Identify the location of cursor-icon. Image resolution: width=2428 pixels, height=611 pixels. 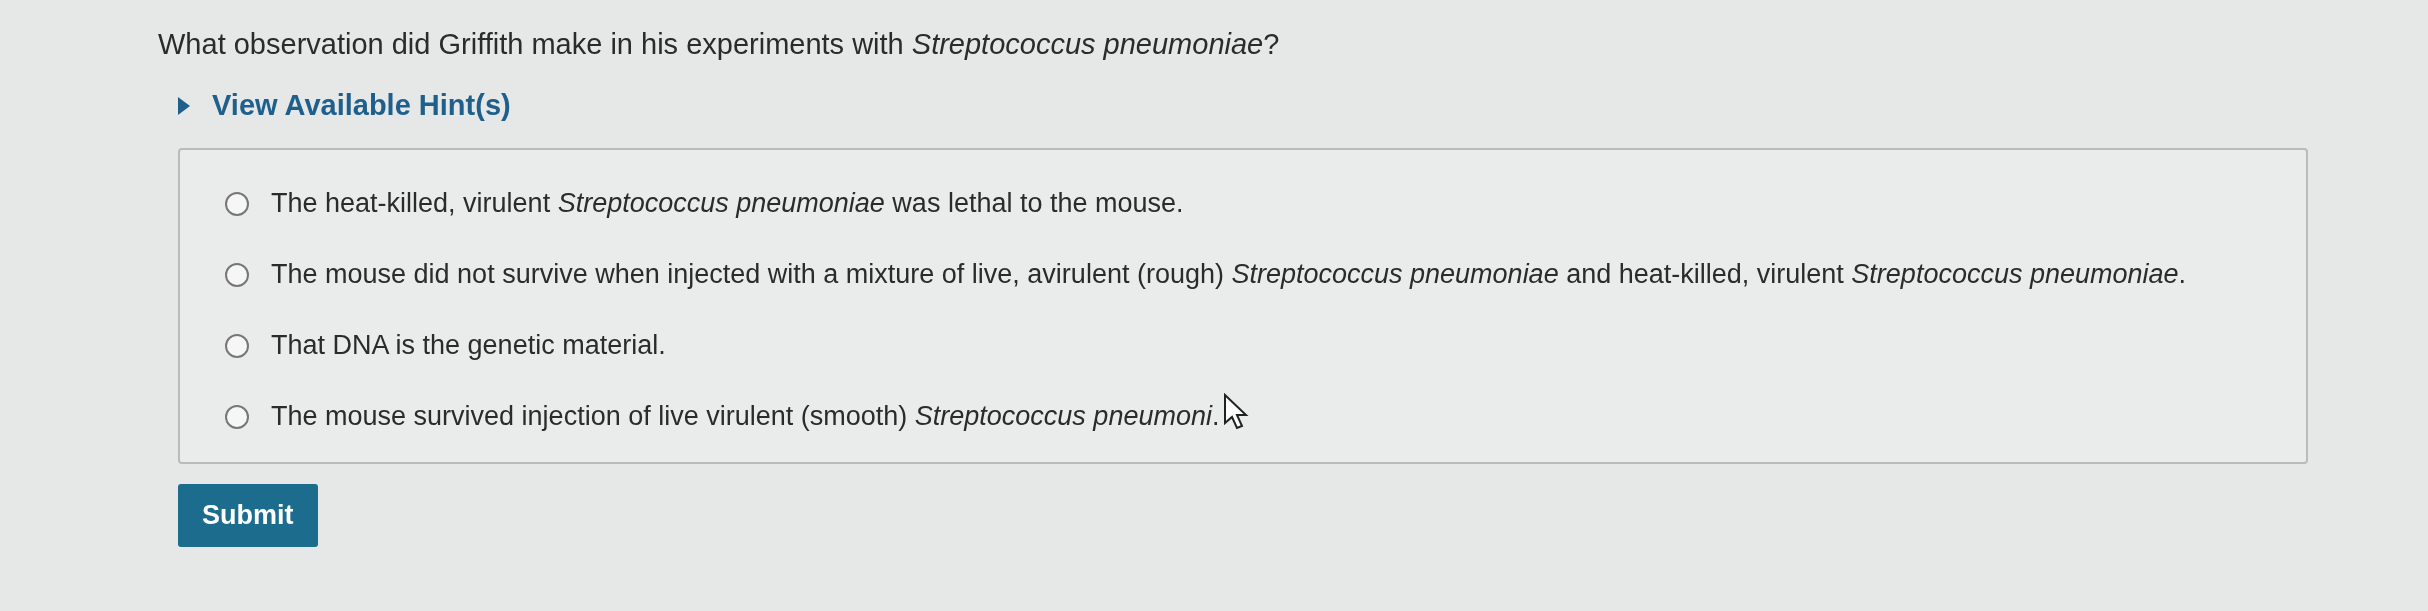
(1236, 412).